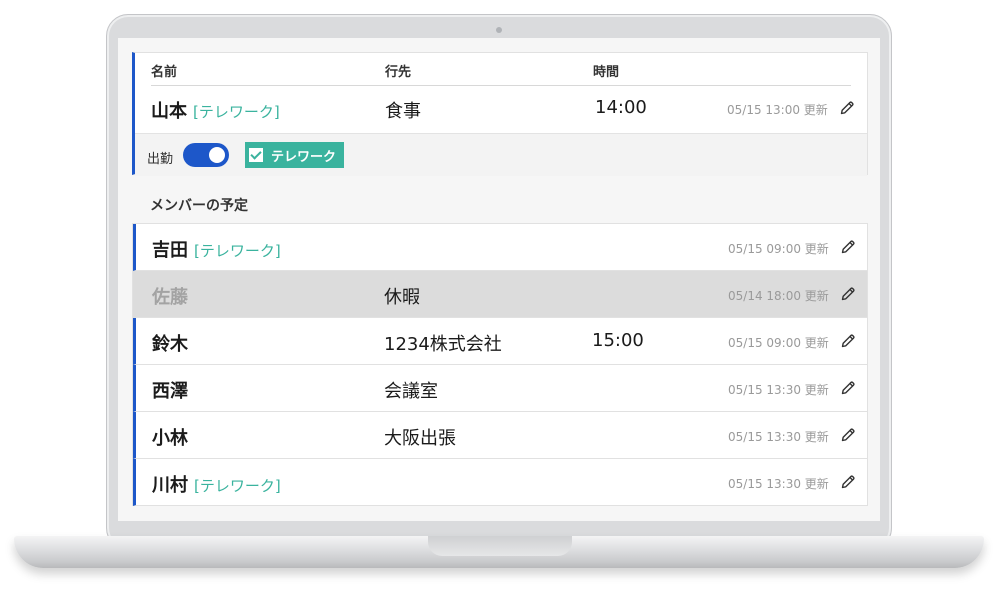  I want to click on member-name-text: 小林, so click(170, 438).